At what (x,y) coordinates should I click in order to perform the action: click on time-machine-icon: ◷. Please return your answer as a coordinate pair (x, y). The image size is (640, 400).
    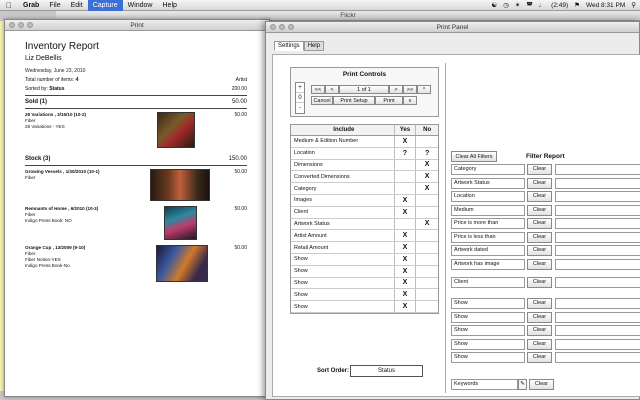
    Looking at the image, I should click on (506, 5).